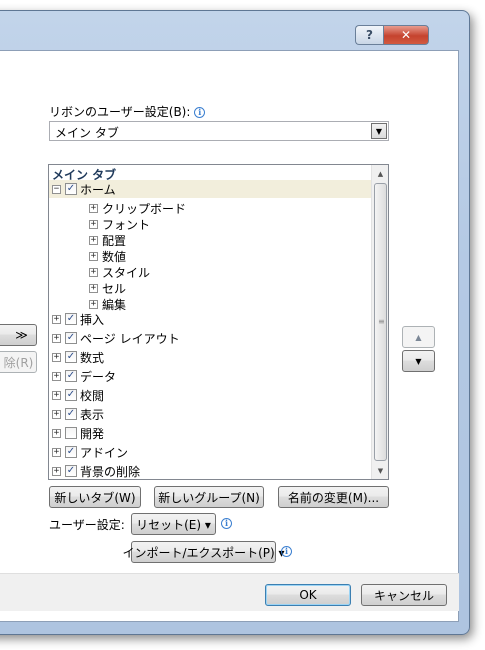 Image resolution: width=485 pixels, height=650 pixels. I want to click on ribbon-label-text: リボンのユーザー設定(B):, so click(120, 112).